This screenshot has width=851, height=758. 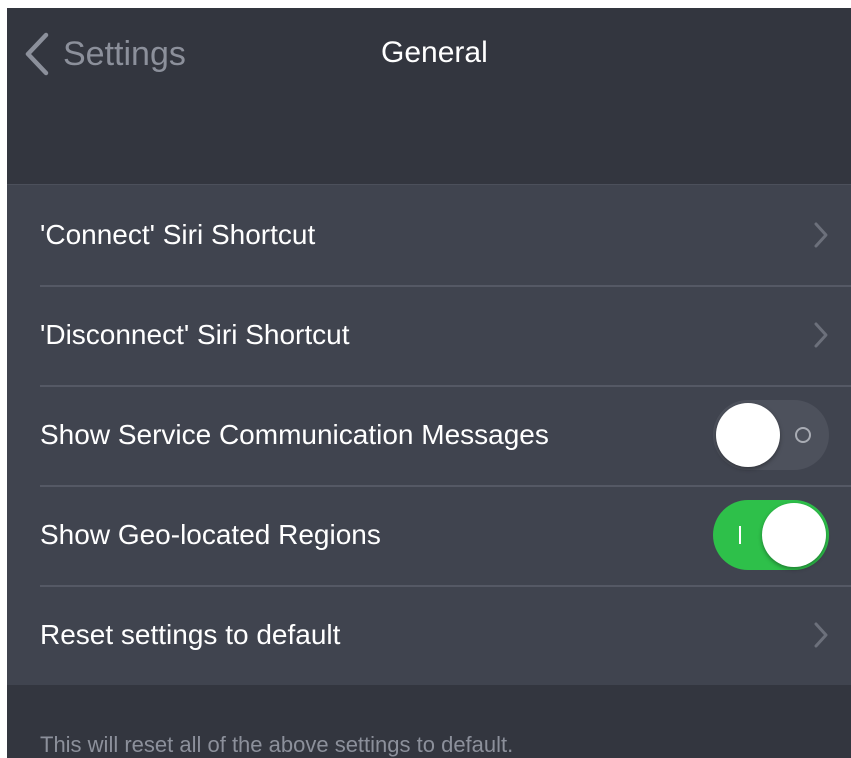 I want to click on row-label: 'Disconnect' Siri Shortcut, so click(x=195, y=334).